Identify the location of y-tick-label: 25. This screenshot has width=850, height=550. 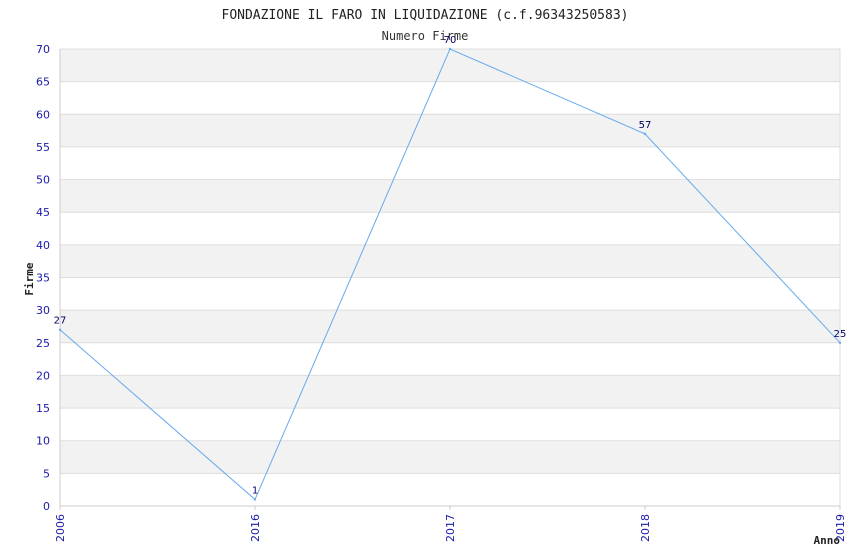
(43, 343).